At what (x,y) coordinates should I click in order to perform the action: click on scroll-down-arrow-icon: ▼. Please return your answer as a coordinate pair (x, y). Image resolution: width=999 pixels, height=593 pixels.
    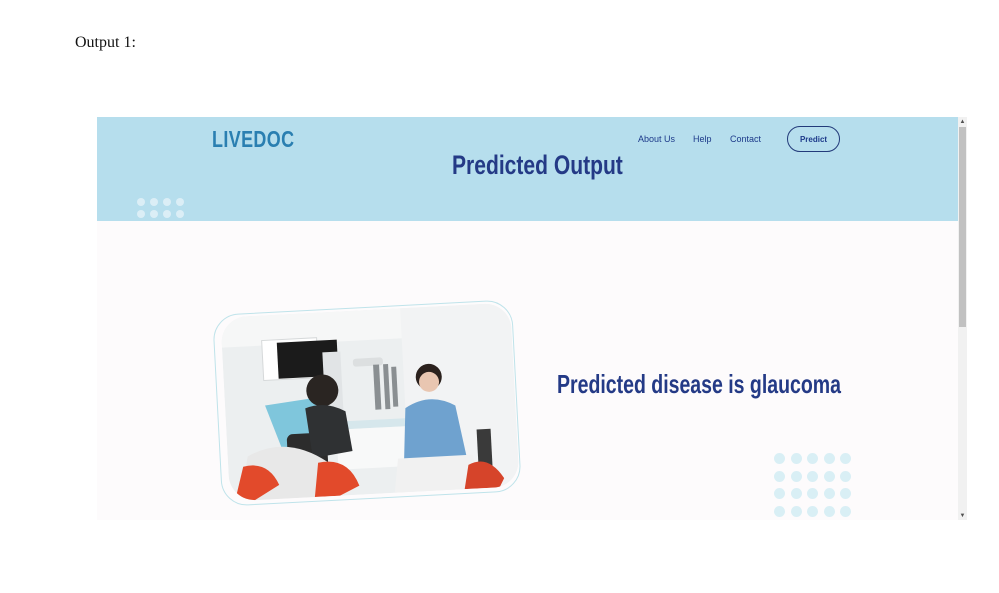
    Looking at the image, I should click on (962, 515).